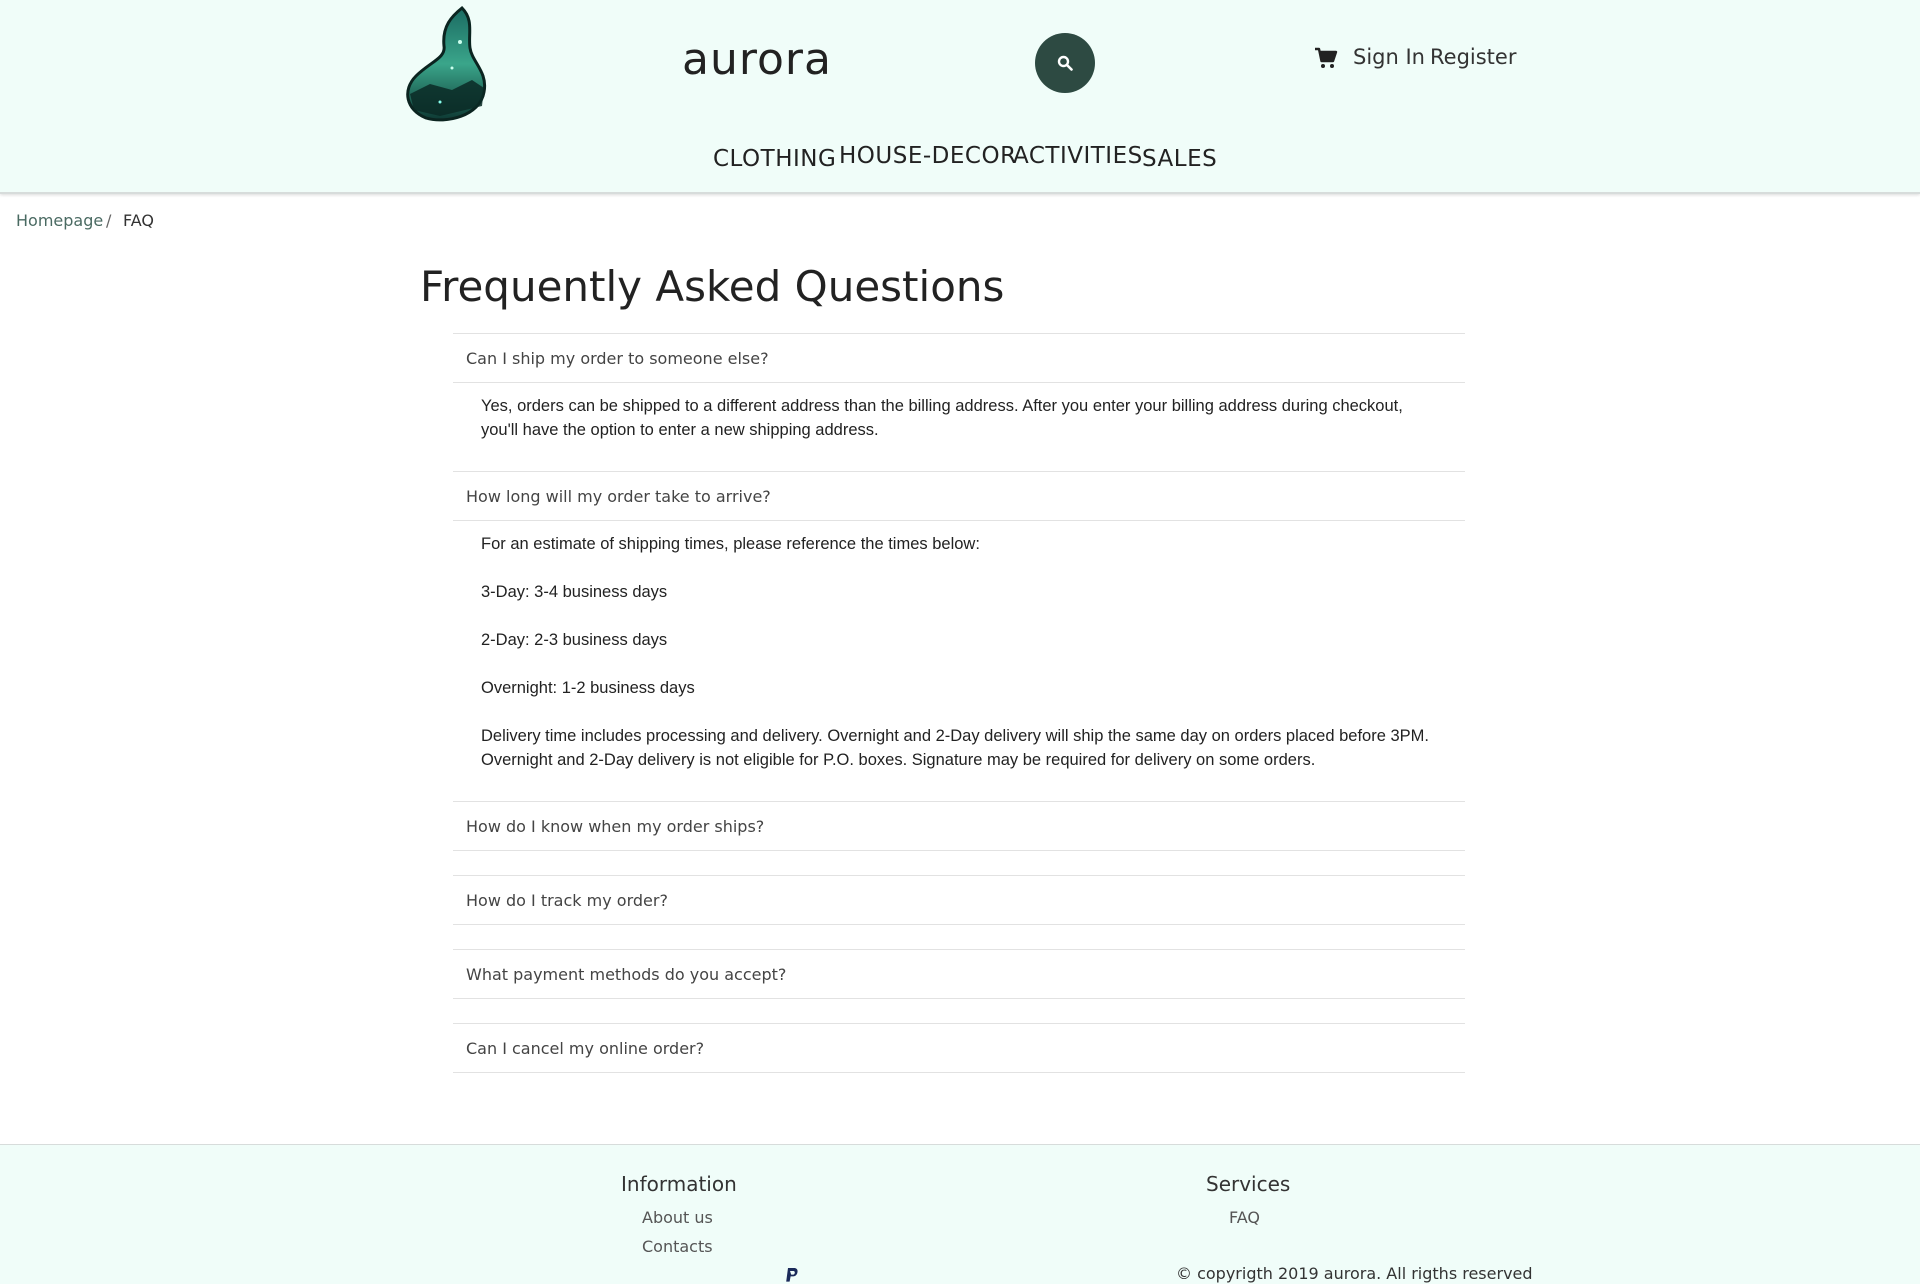  What do you see at coordinates (712, 286) in the screenshot?
I see `page-title: Frequently Asked Questions` at bounding box center [712, 286].